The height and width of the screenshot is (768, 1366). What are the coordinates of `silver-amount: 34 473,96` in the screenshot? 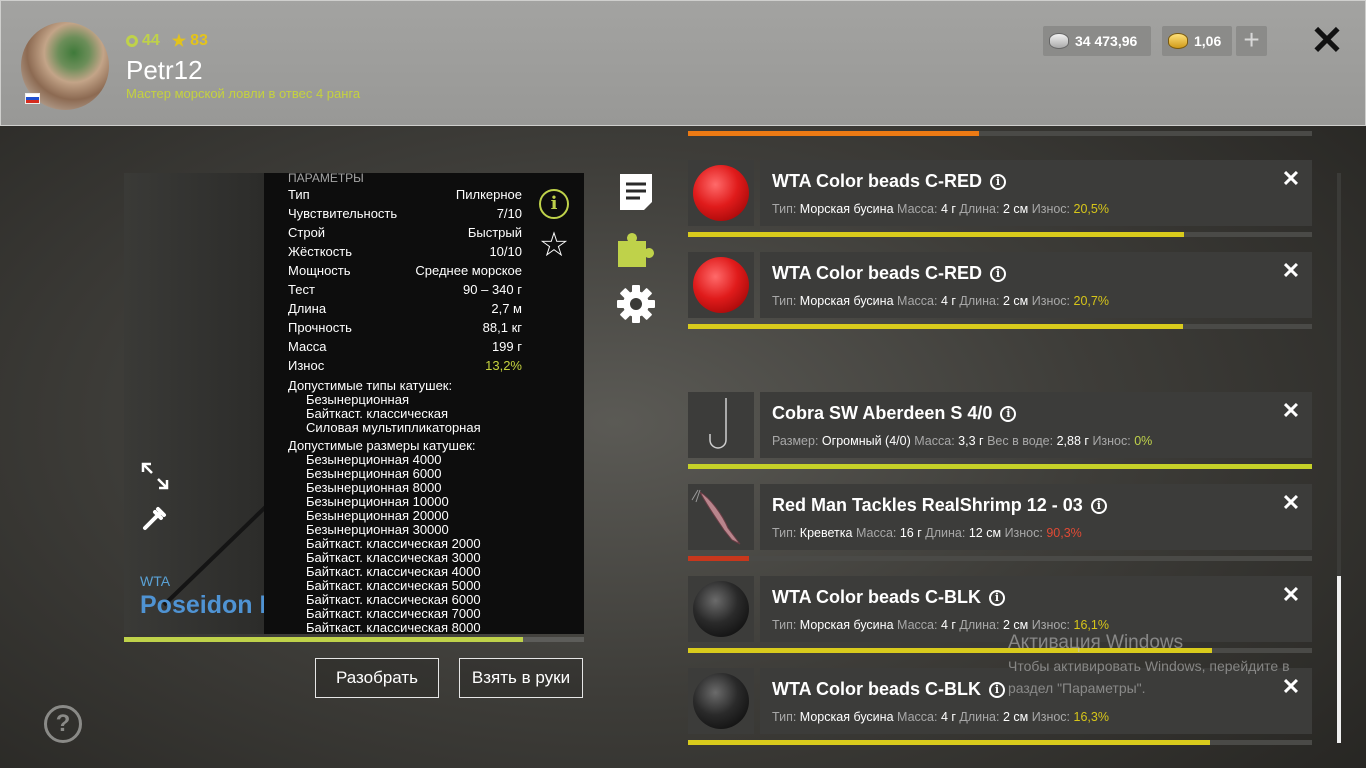 It's located at (1106, 41).